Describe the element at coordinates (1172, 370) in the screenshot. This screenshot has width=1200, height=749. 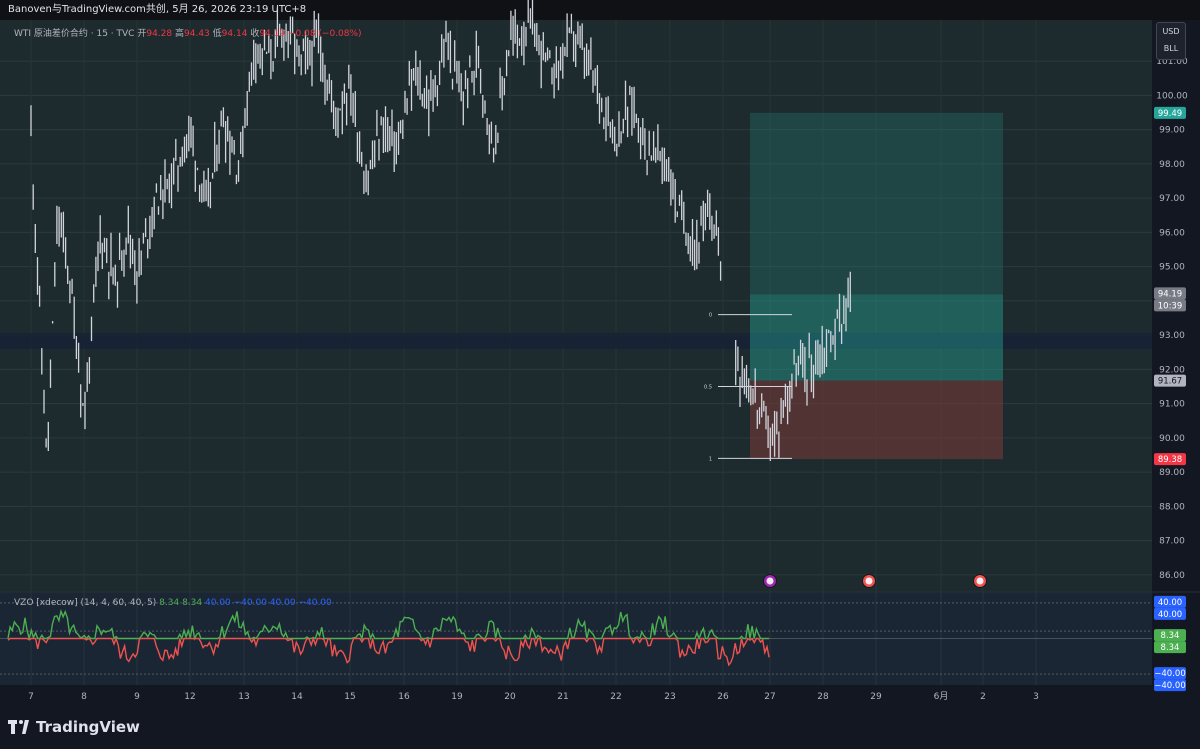
I see `price-tick-label: 92.00` at that location.